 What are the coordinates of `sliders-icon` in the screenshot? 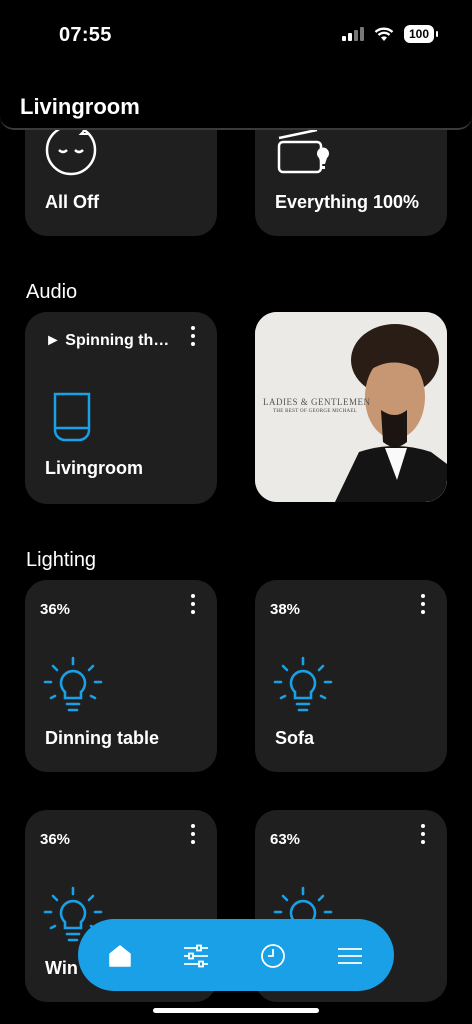 It's located at (196, 956).